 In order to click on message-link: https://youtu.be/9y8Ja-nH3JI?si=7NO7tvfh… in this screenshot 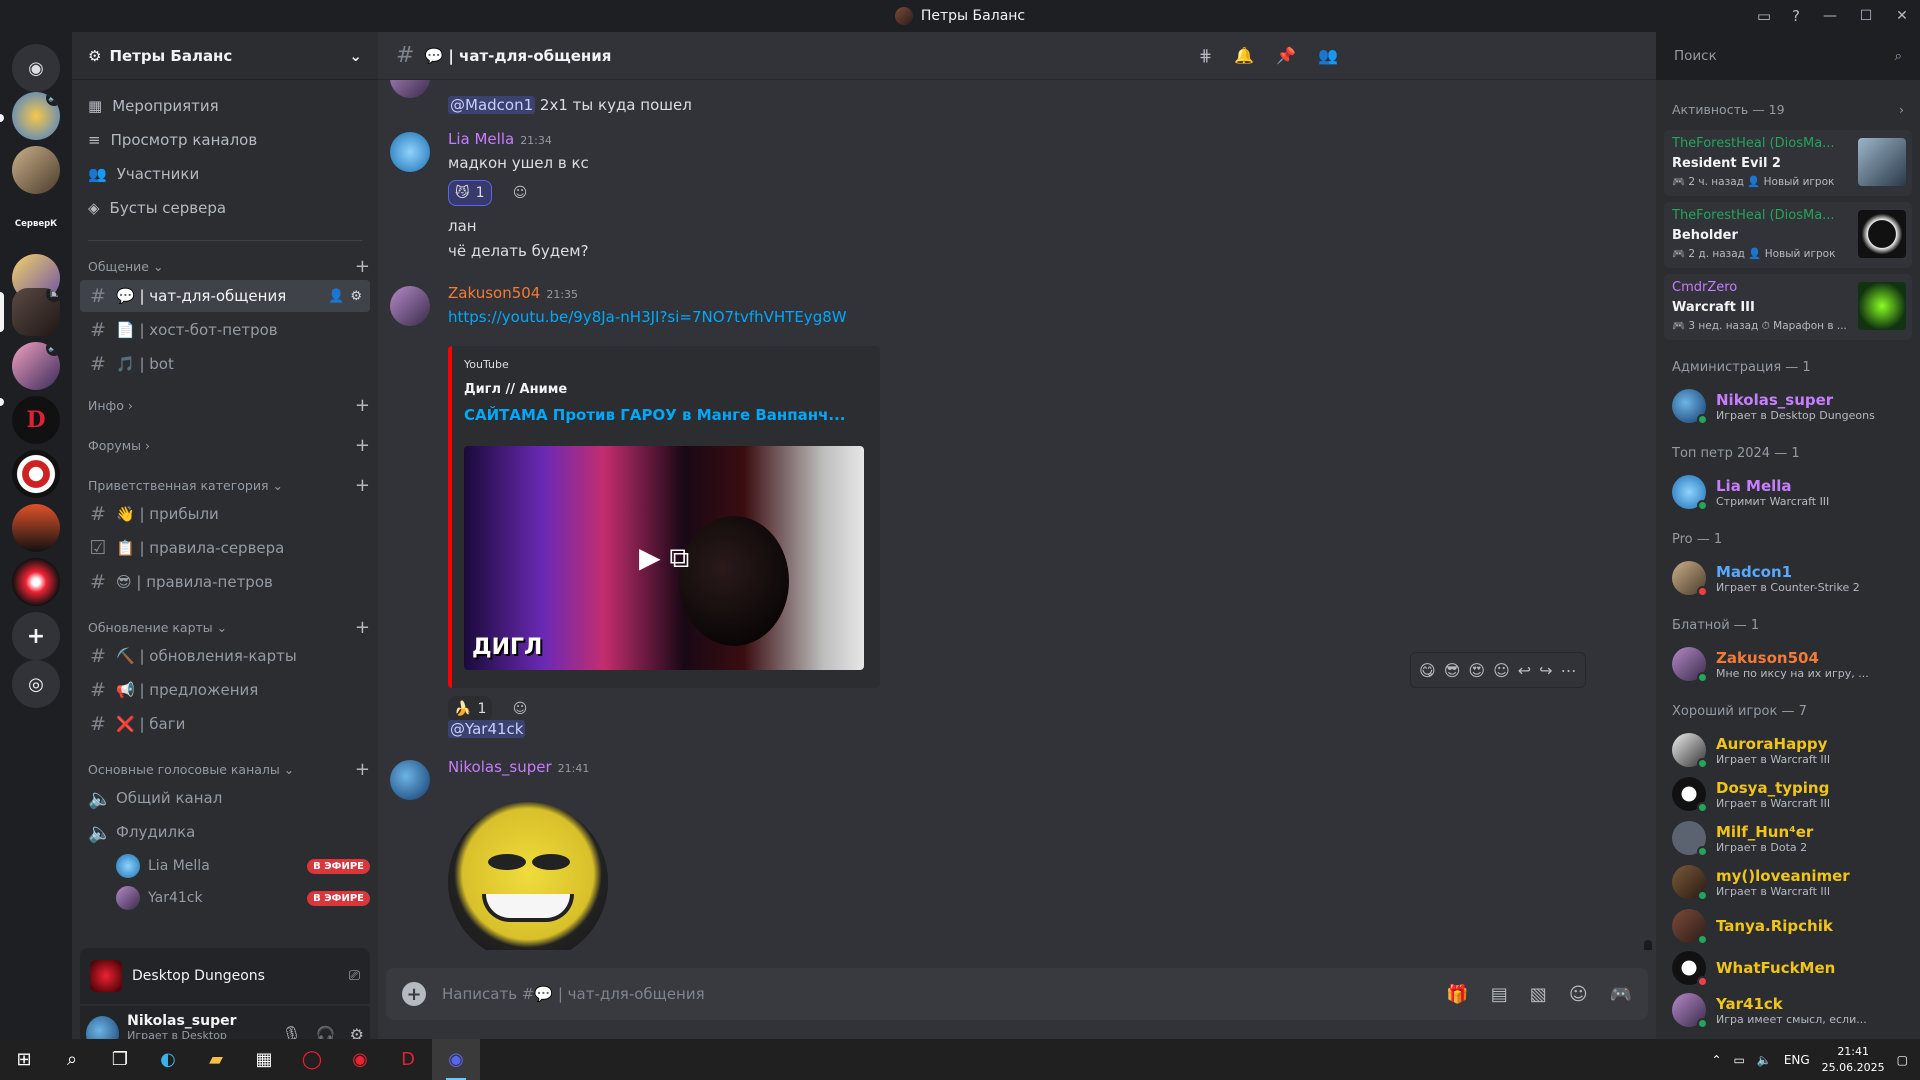, I will do `click(647, 317)`.